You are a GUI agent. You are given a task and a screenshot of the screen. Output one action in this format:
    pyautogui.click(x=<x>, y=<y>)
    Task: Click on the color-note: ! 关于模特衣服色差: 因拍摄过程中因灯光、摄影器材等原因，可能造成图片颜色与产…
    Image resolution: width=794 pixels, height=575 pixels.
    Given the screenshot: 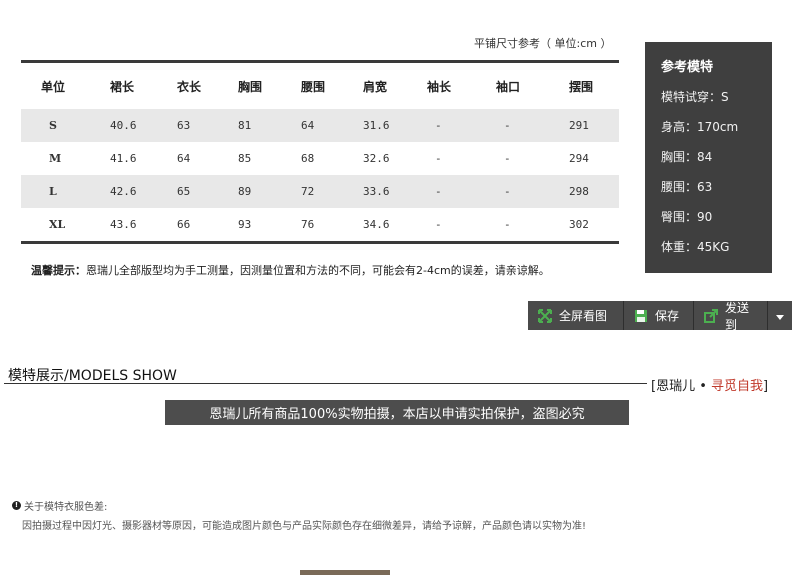 What is the action you would take?
    pyautogui.click(x=299, y=515)
    